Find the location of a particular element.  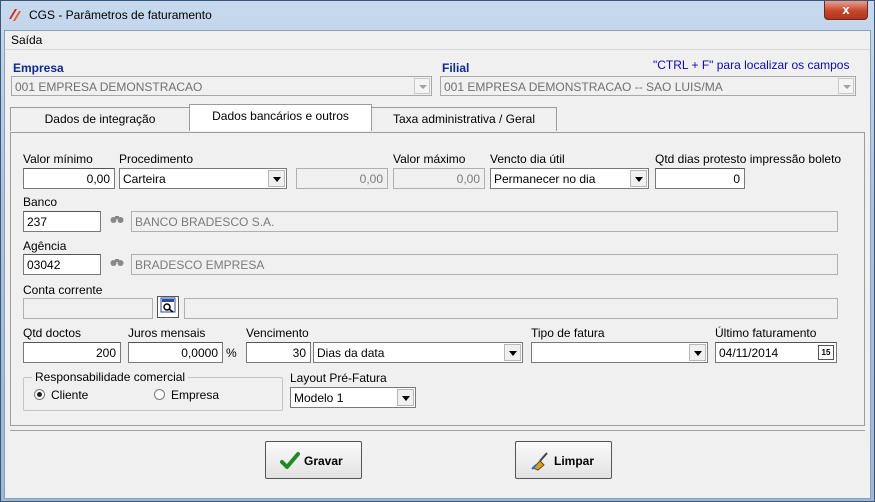

juros-mensais-label: Juros mensais is located at coordinates (167, 333).